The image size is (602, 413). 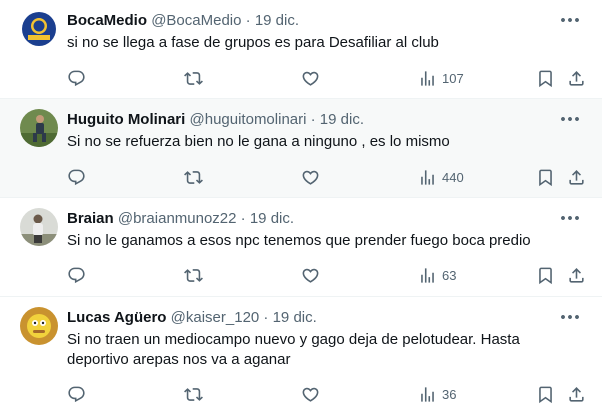 I want to click on tweet-actions: 440, so click(x=301, y=177).